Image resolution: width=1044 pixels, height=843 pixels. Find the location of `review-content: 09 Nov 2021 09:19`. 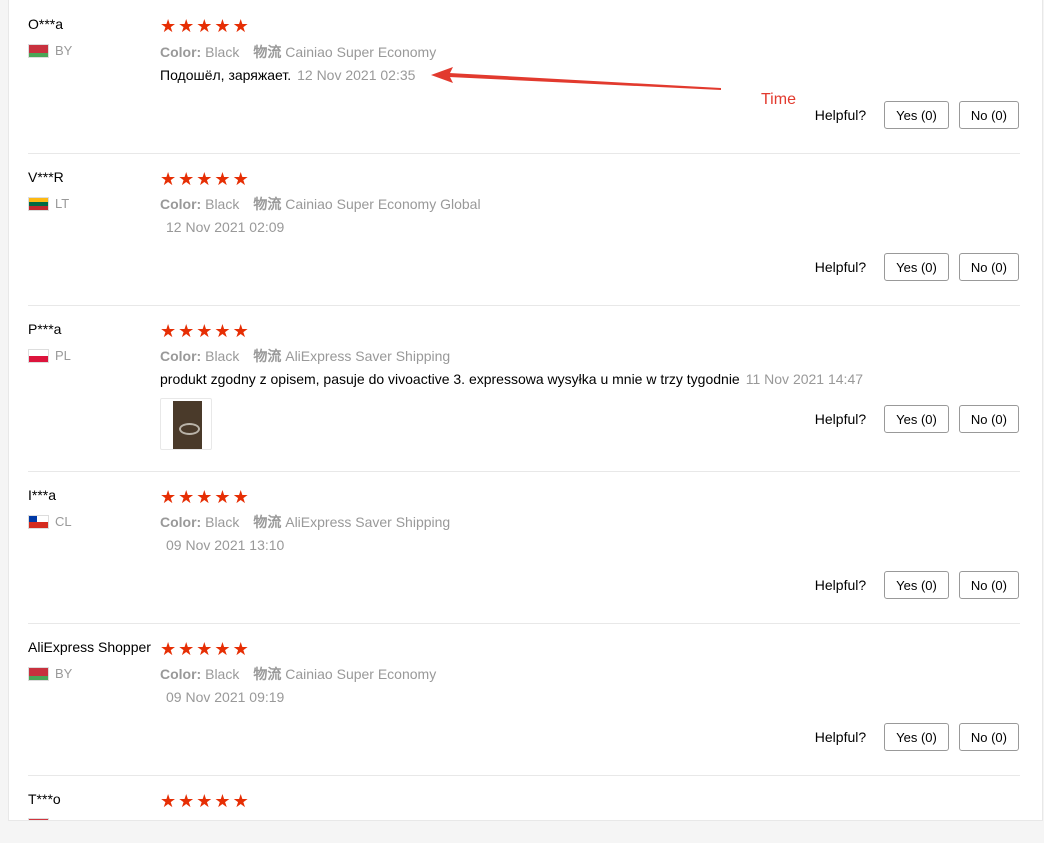

review-content: 09 Nov 2021 09:19 is located at coordinates (222, 697).